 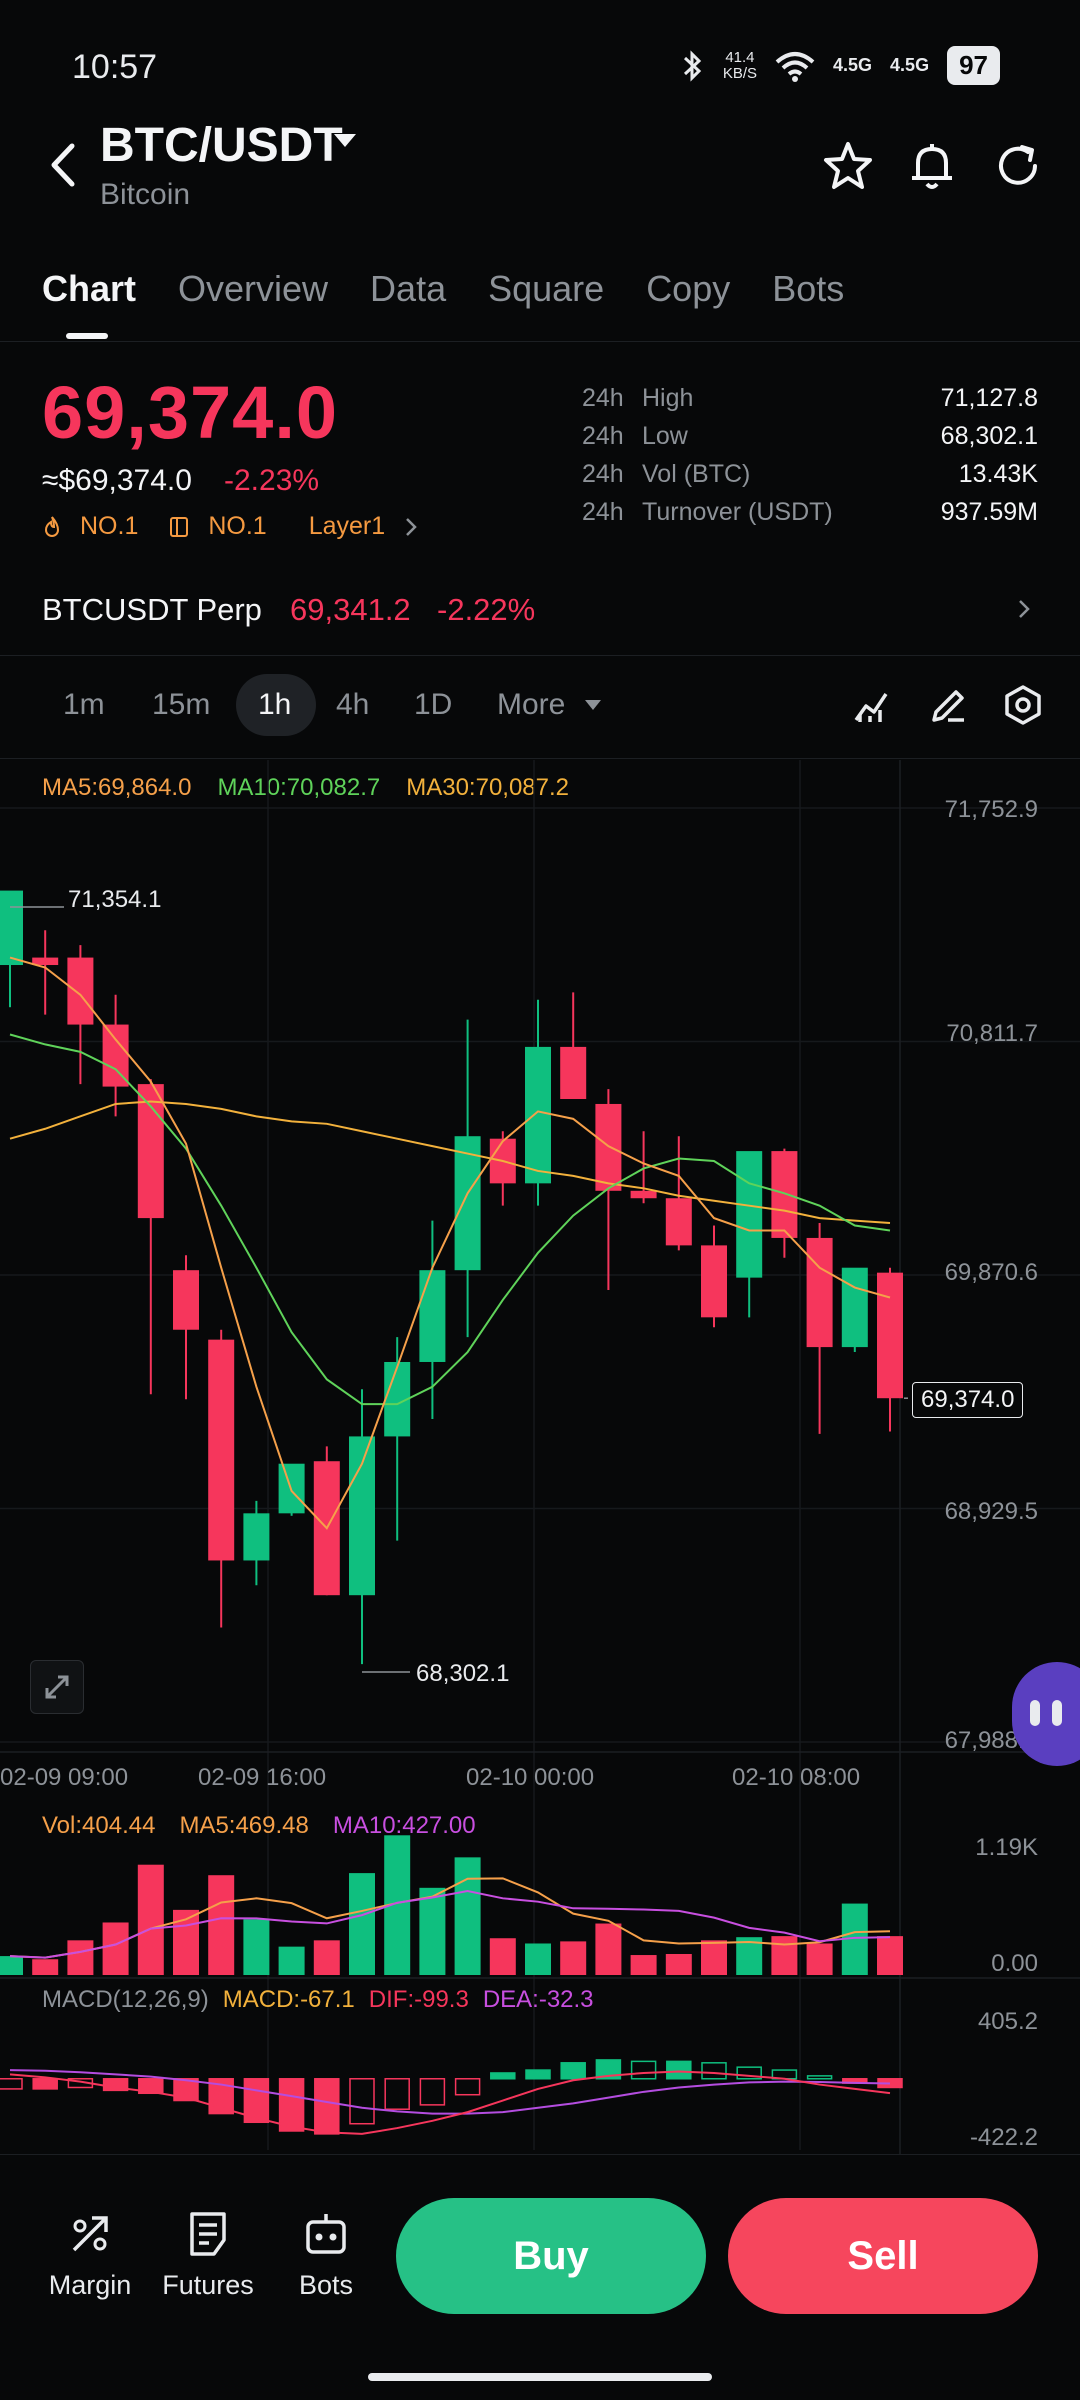 I want to click on low-marker: 68,302.1, so click(x=463, y=1673).